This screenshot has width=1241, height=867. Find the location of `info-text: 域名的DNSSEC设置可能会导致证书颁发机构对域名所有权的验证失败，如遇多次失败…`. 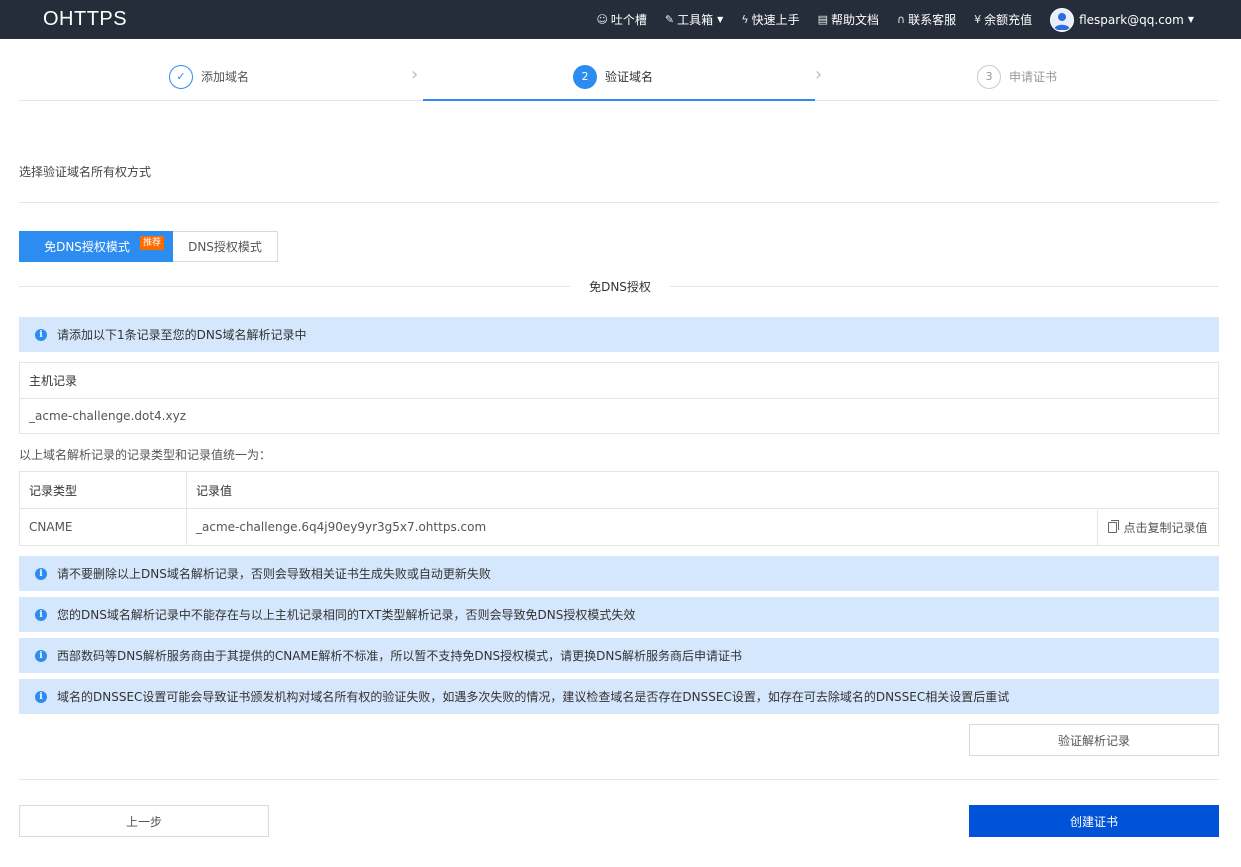

info-text: 域名的DNSSEC设置可能会导致证书颁发机构对域名所有权的验证失败，如遇多次失败… is located at coordinates (533, 697).